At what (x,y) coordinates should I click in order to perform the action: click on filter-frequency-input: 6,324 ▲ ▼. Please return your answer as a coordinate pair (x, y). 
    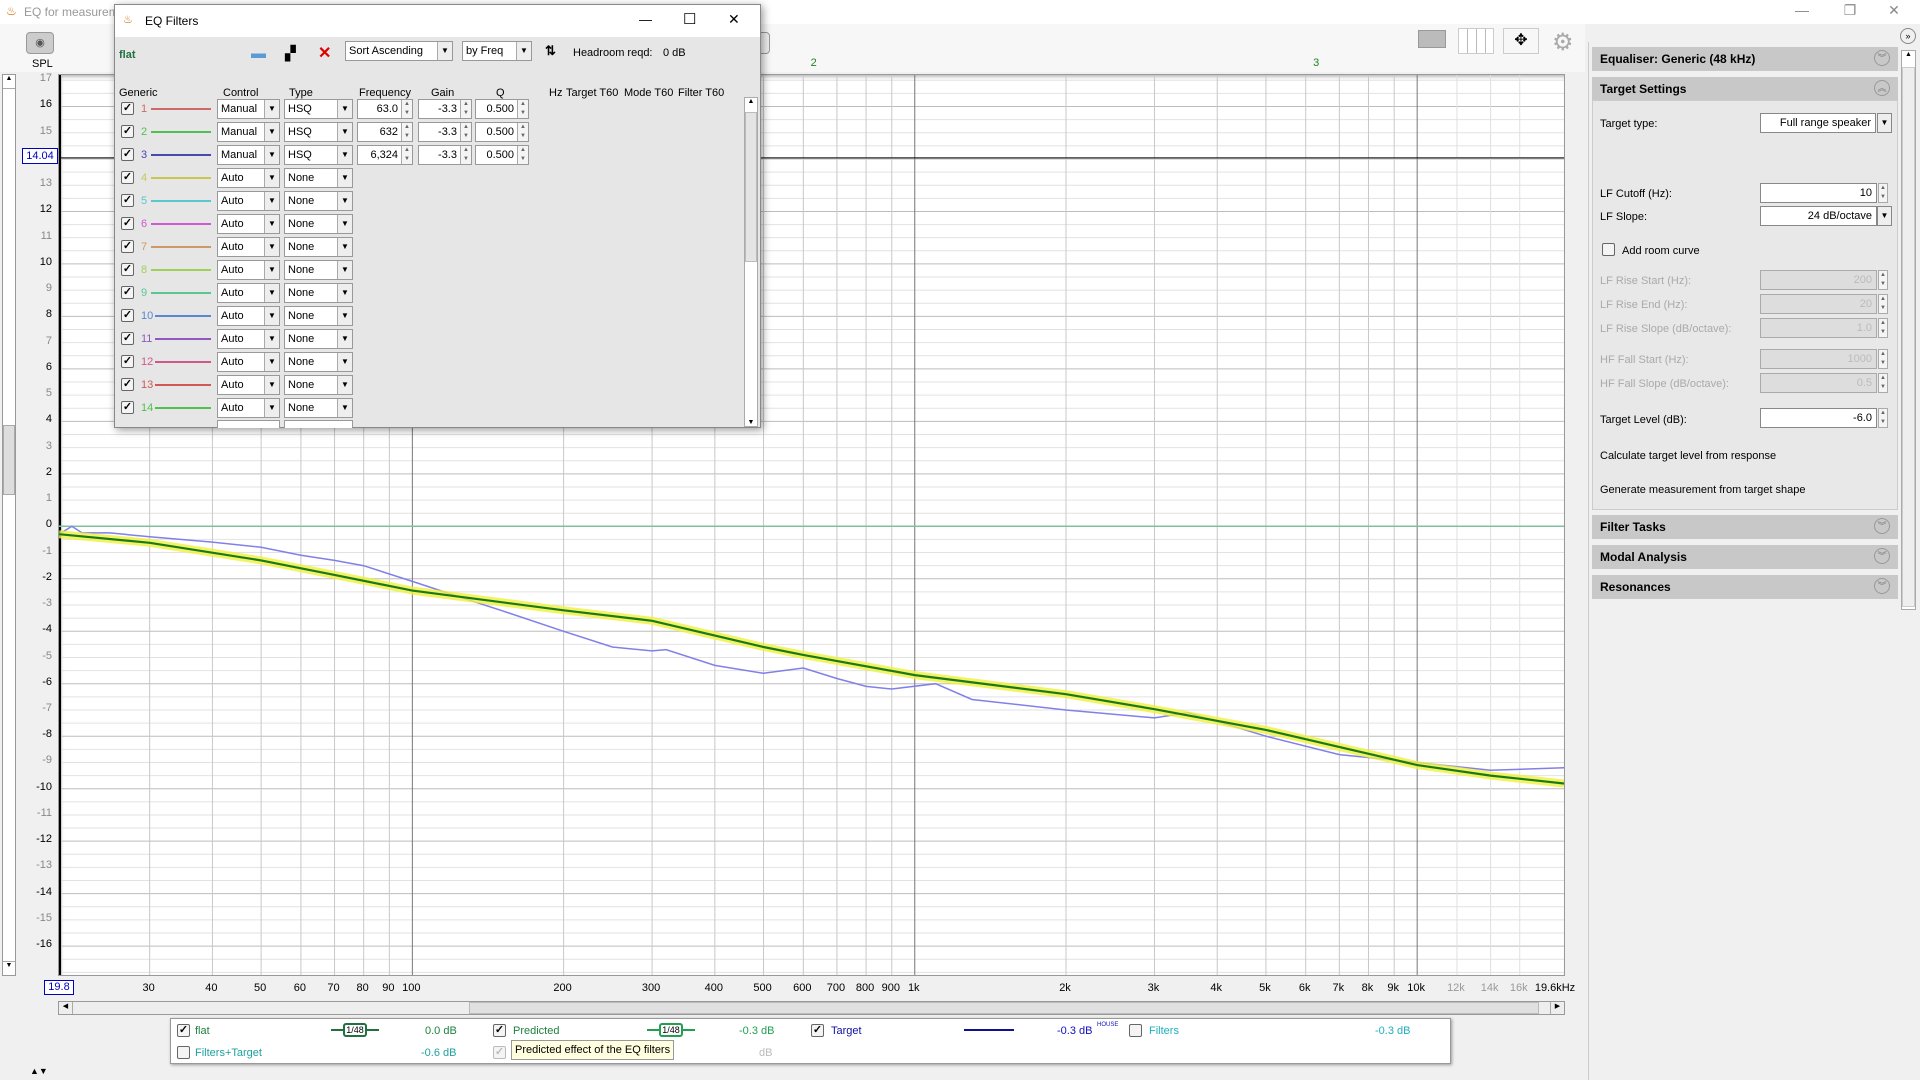
    Looking at the image, I should click on (385, 155).